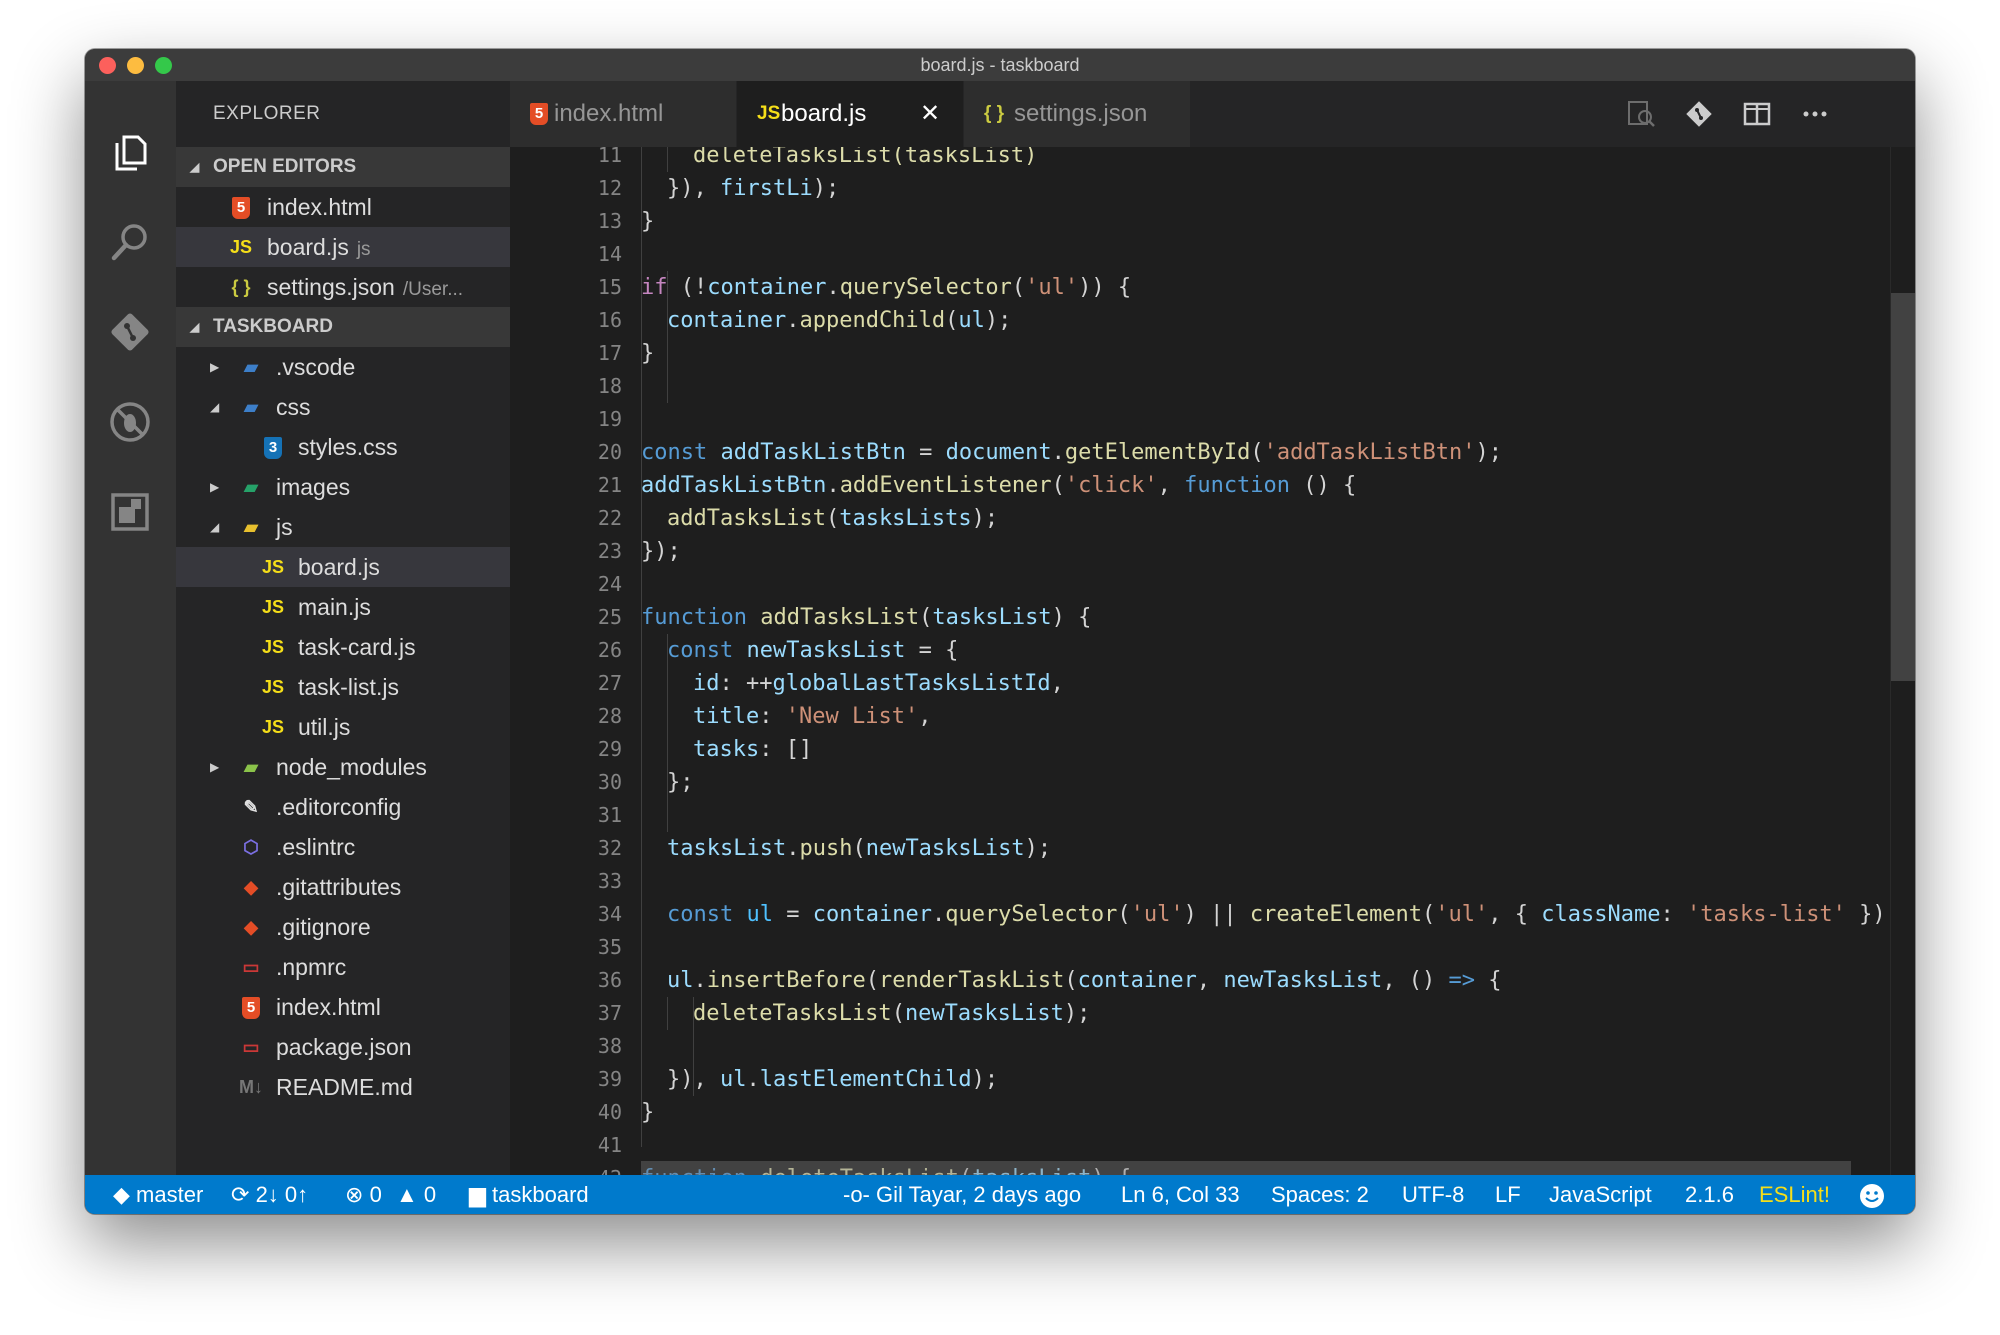 The width and height of the screenshot is (2000, 1335). Describe the element at coordinates (343, 367) in the screenshot. I see `tree-folder-item: ▶ ▰ .vscode` at that location.